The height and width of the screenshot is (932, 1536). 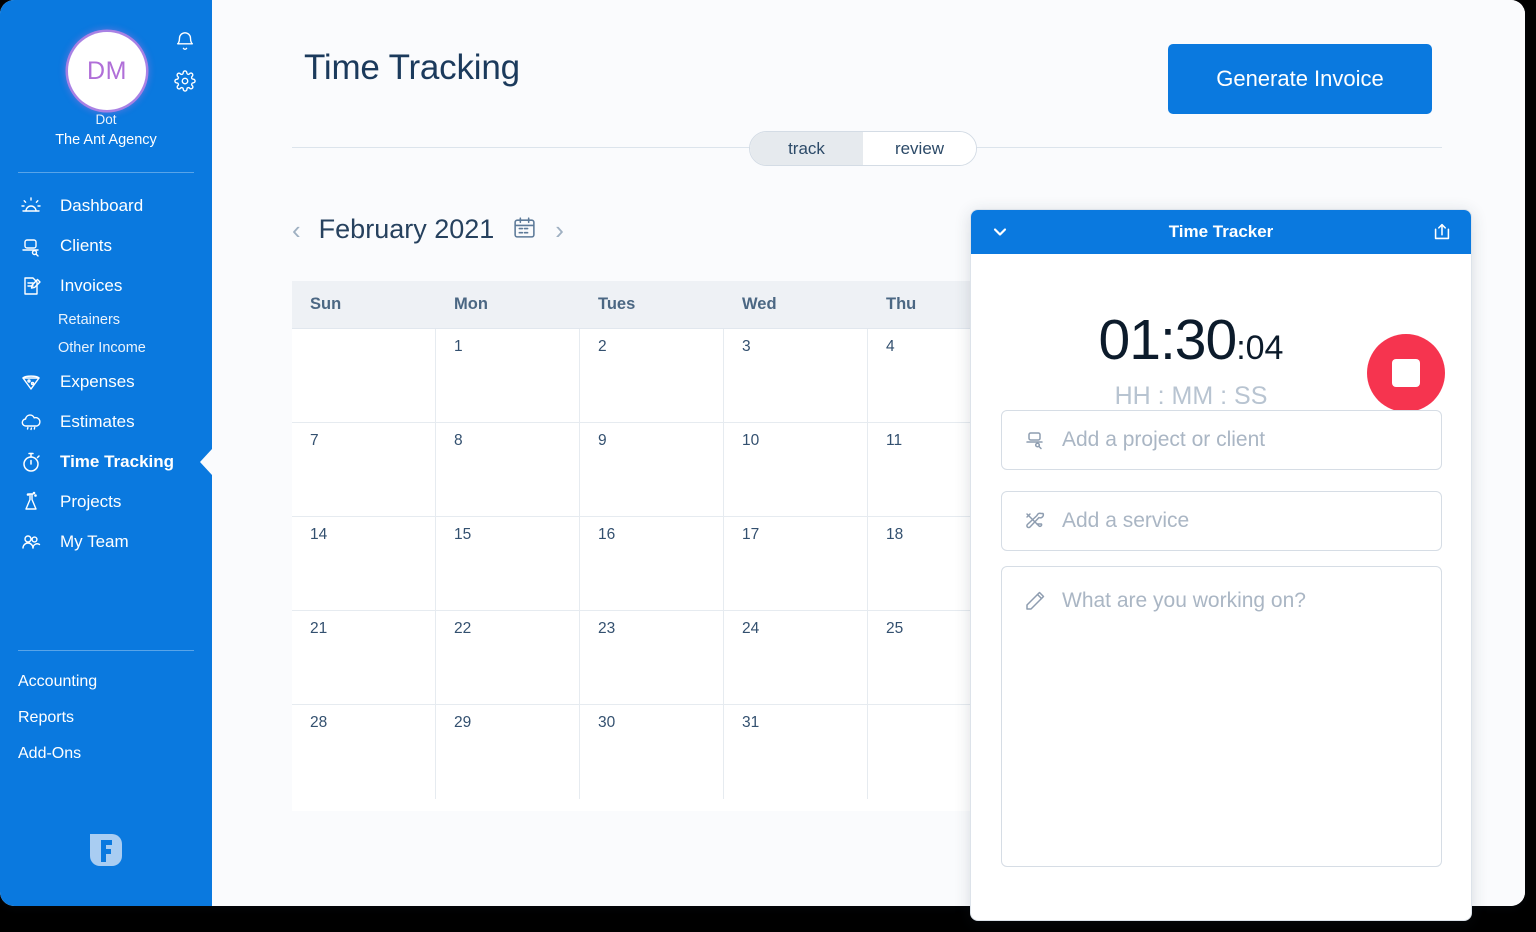 I want to click on profile-name: Dot, so click(x=106, y=119).